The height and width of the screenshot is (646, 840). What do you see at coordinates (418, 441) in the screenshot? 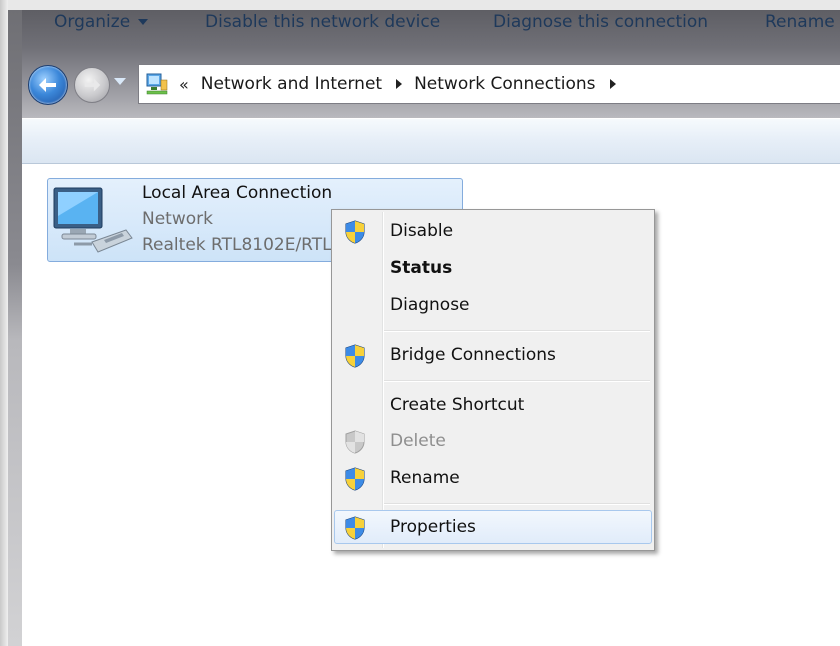
I see `menu-item-label: Delete` at bounding box center [418, 441].